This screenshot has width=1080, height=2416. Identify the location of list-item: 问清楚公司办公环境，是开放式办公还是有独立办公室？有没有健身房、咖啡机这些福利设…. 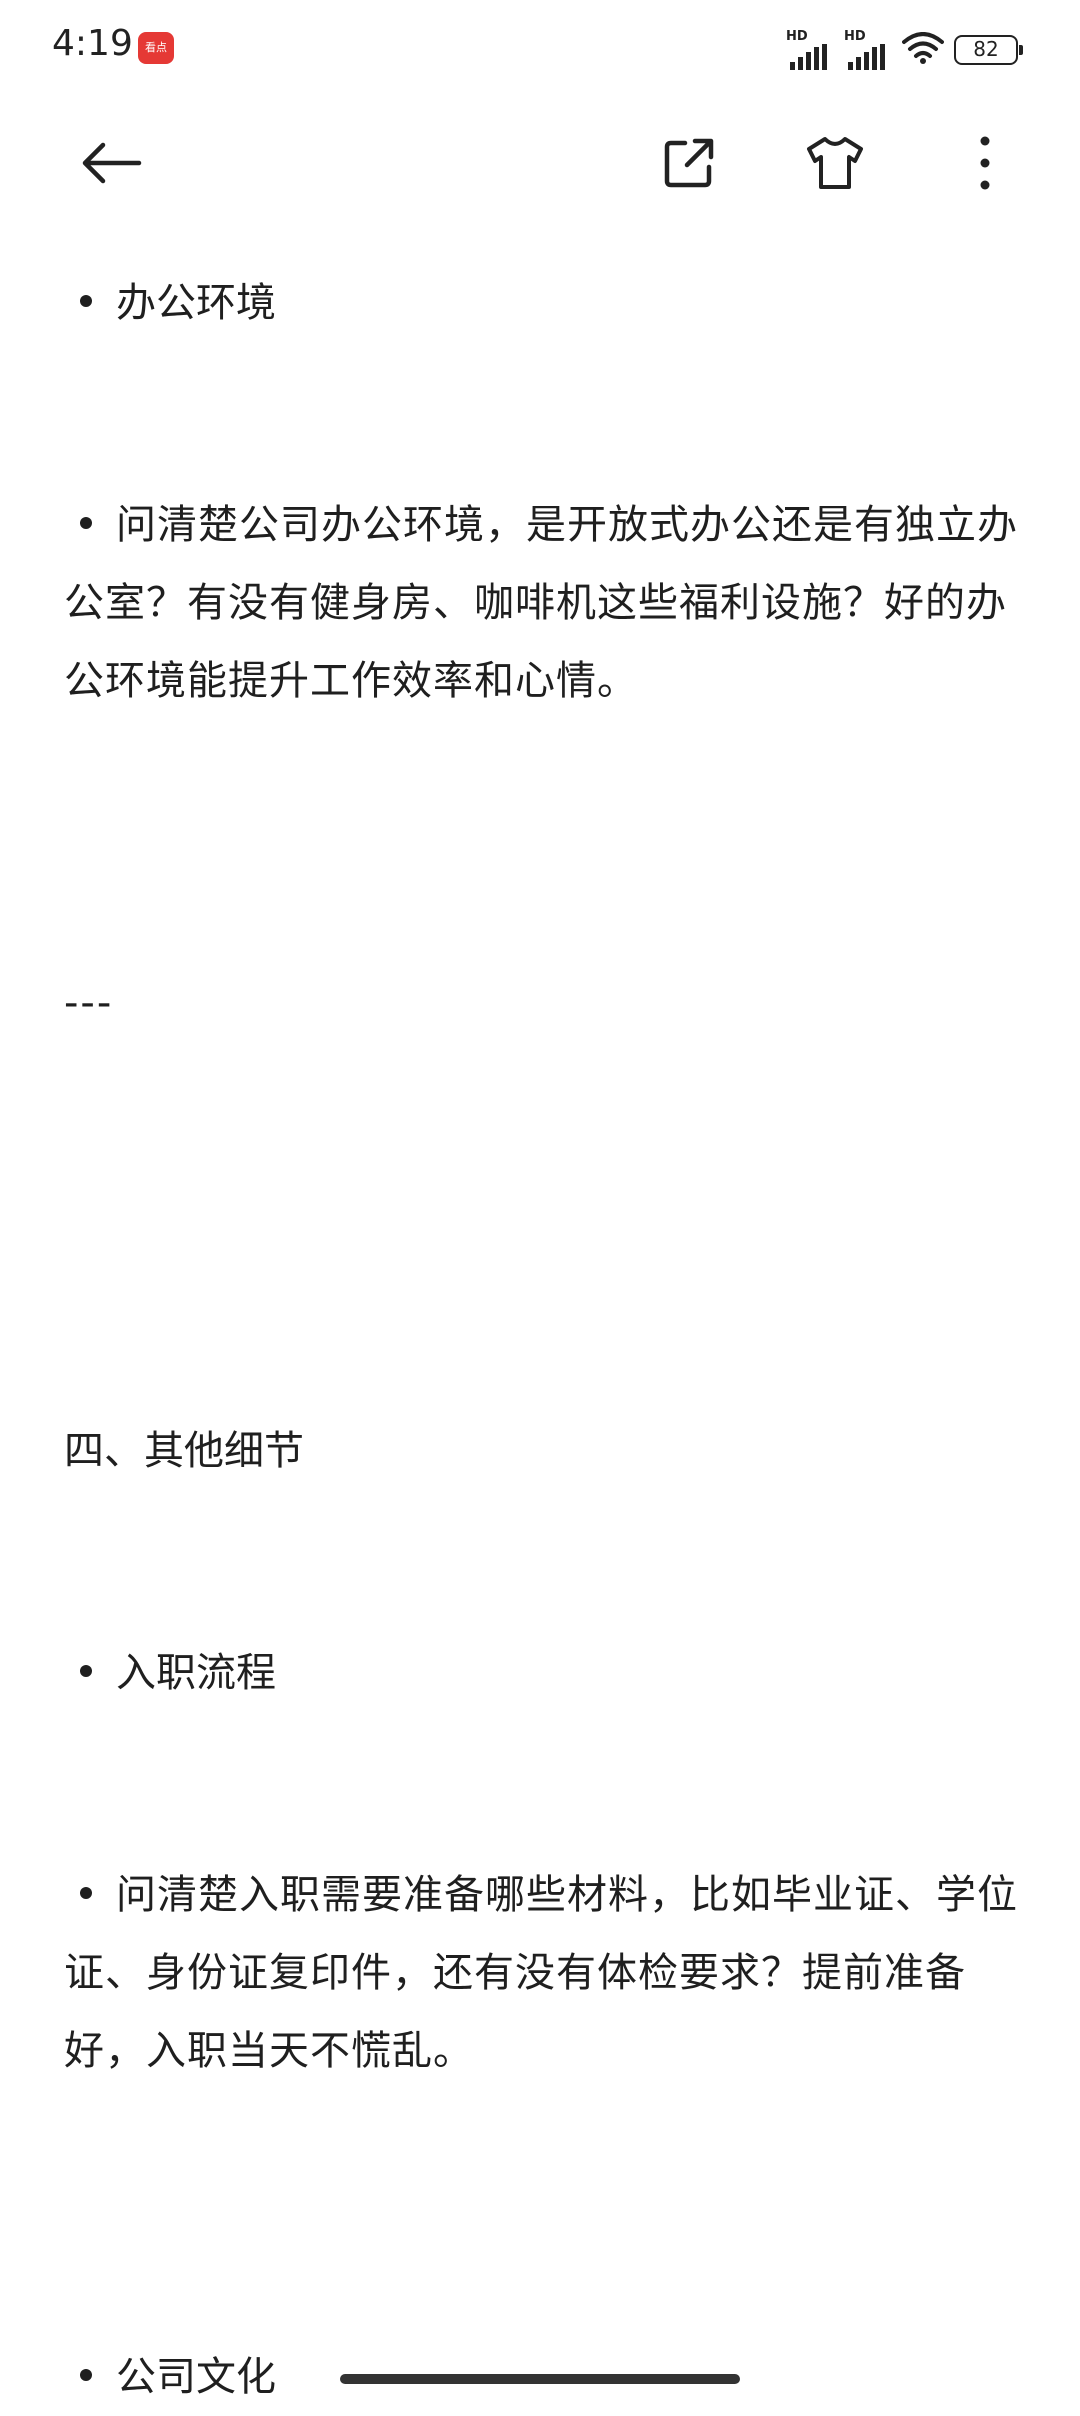
(544, 603).